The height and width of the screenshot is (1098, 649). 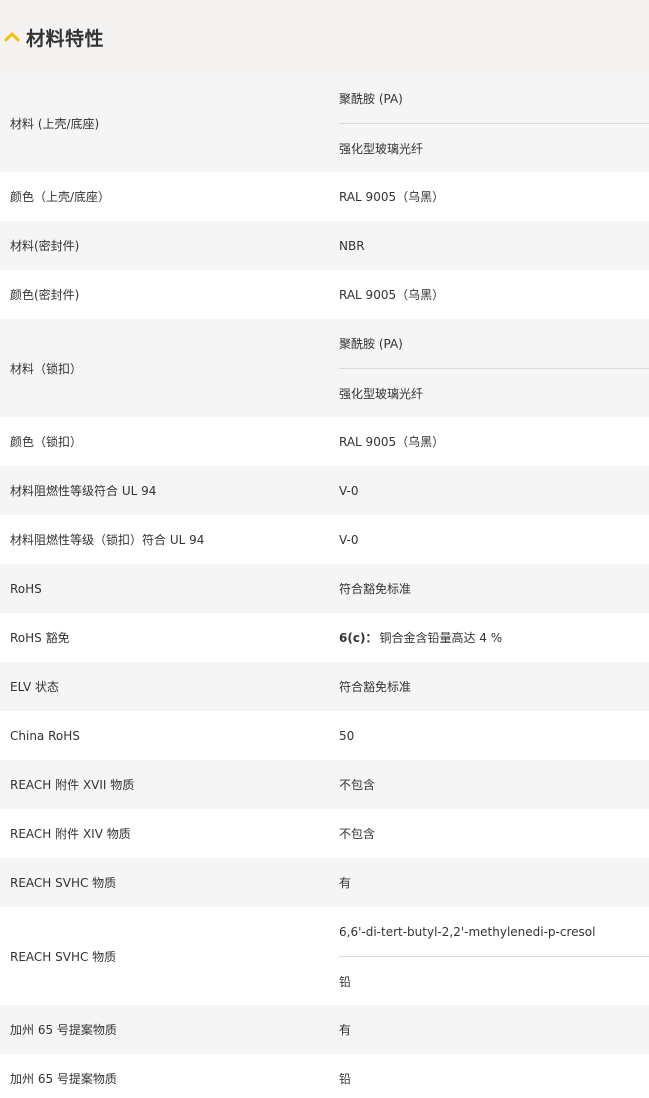 I want to click on property-name: 颜色（上壳/底座）, so click(x=60, y=197).